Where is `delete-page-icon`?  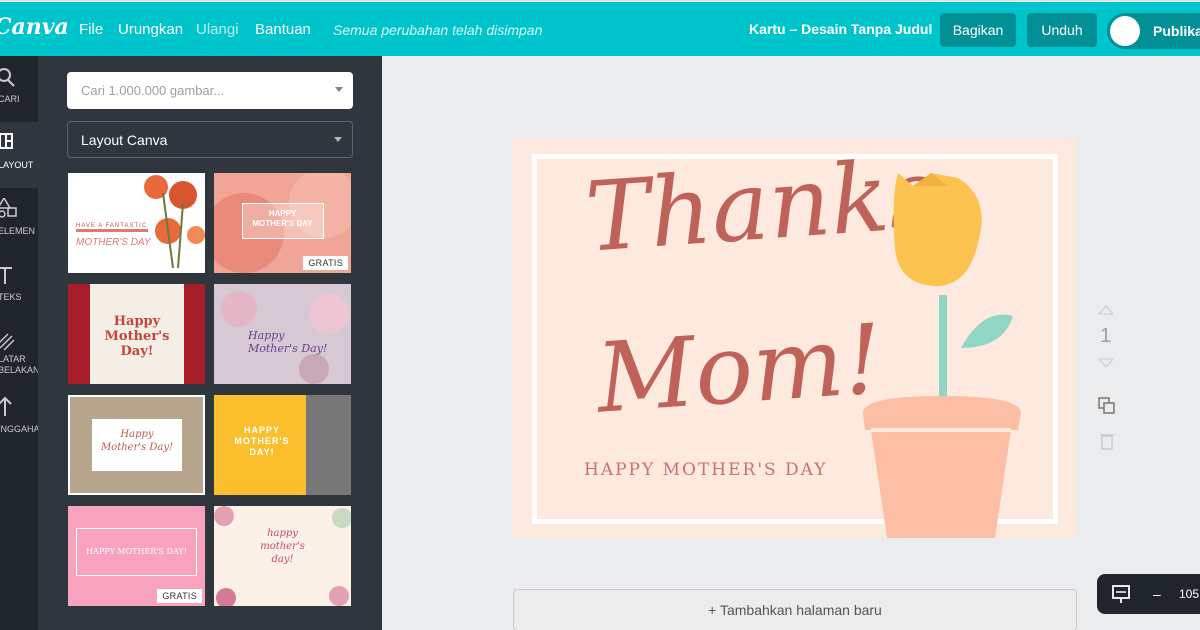
delete-page-icon is located at coordinates (1107, 441).